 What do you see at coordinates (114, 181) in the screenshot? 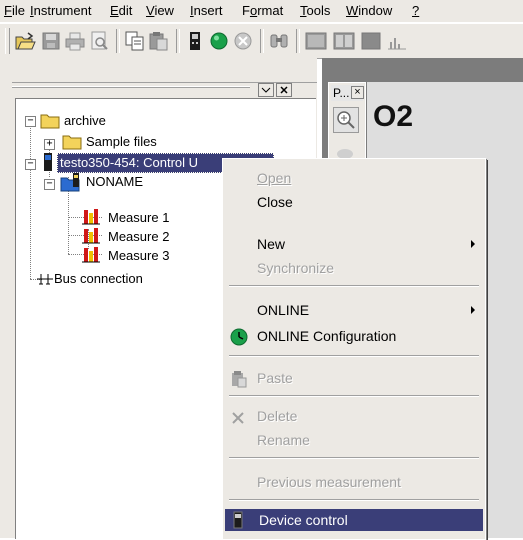
I see `tree-item-noname: NONAME` at bounding box center [114, 181].